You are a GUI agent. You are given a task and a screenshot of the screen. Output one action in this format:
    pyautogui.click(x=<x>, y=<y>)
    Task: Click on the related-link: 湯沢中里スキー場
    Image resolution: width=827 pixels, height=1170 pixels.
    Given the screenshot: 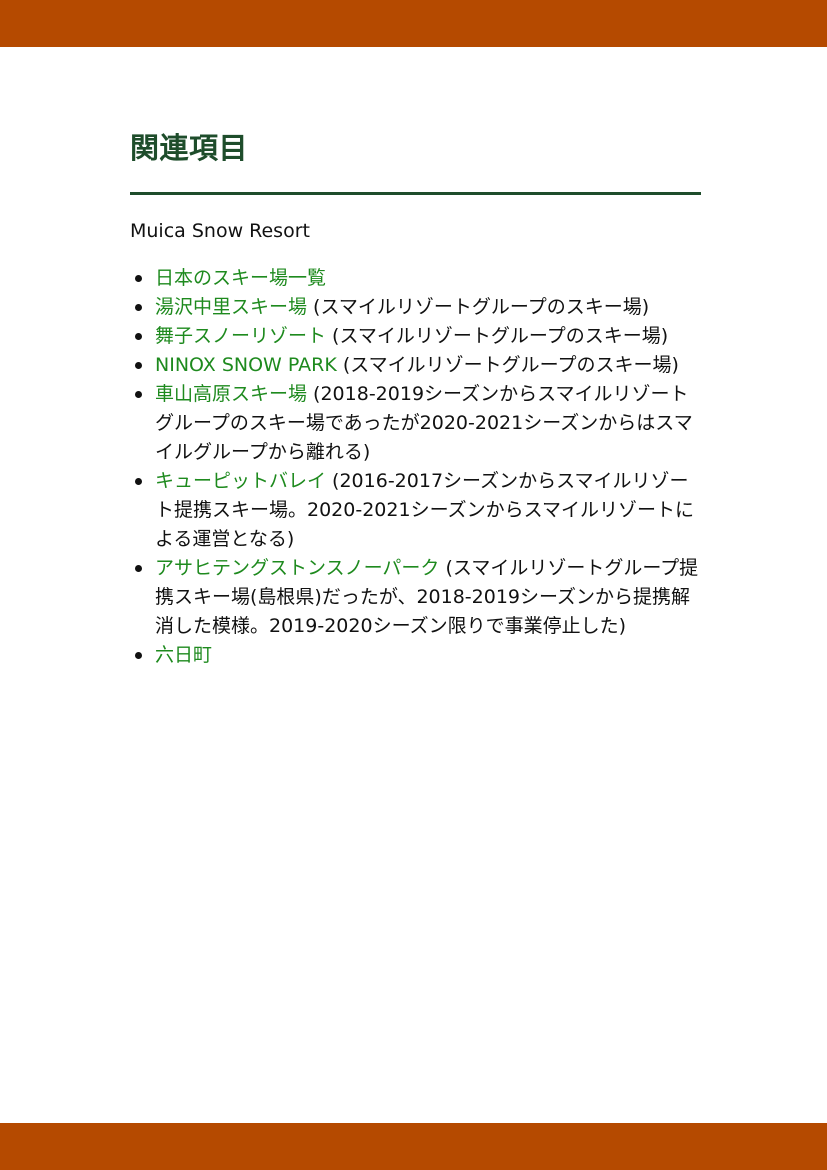 What is the action you would take?
    pyautogui.click(x=231, y=307)
    